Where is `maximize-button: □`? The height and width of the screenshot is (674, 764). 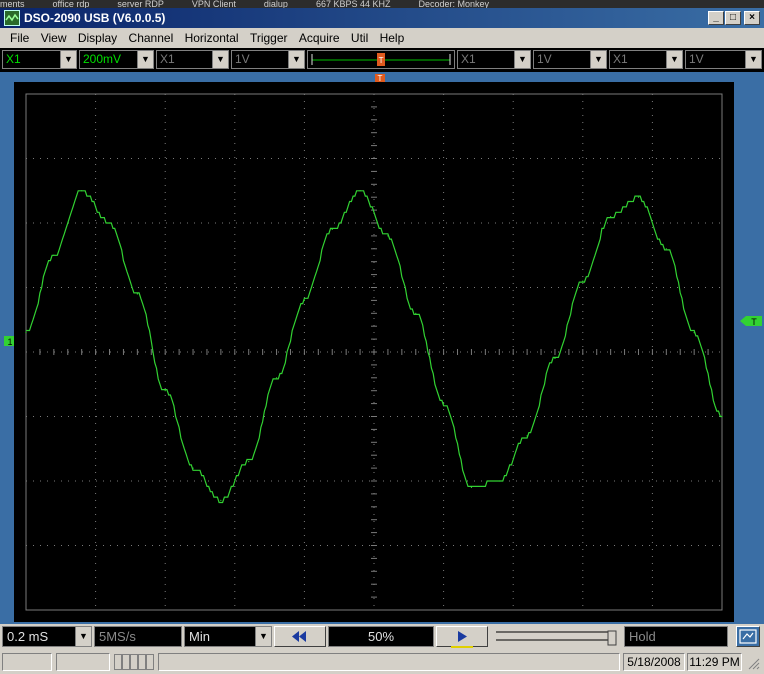 maximize-button: □ is located at coordinates (733, 18).